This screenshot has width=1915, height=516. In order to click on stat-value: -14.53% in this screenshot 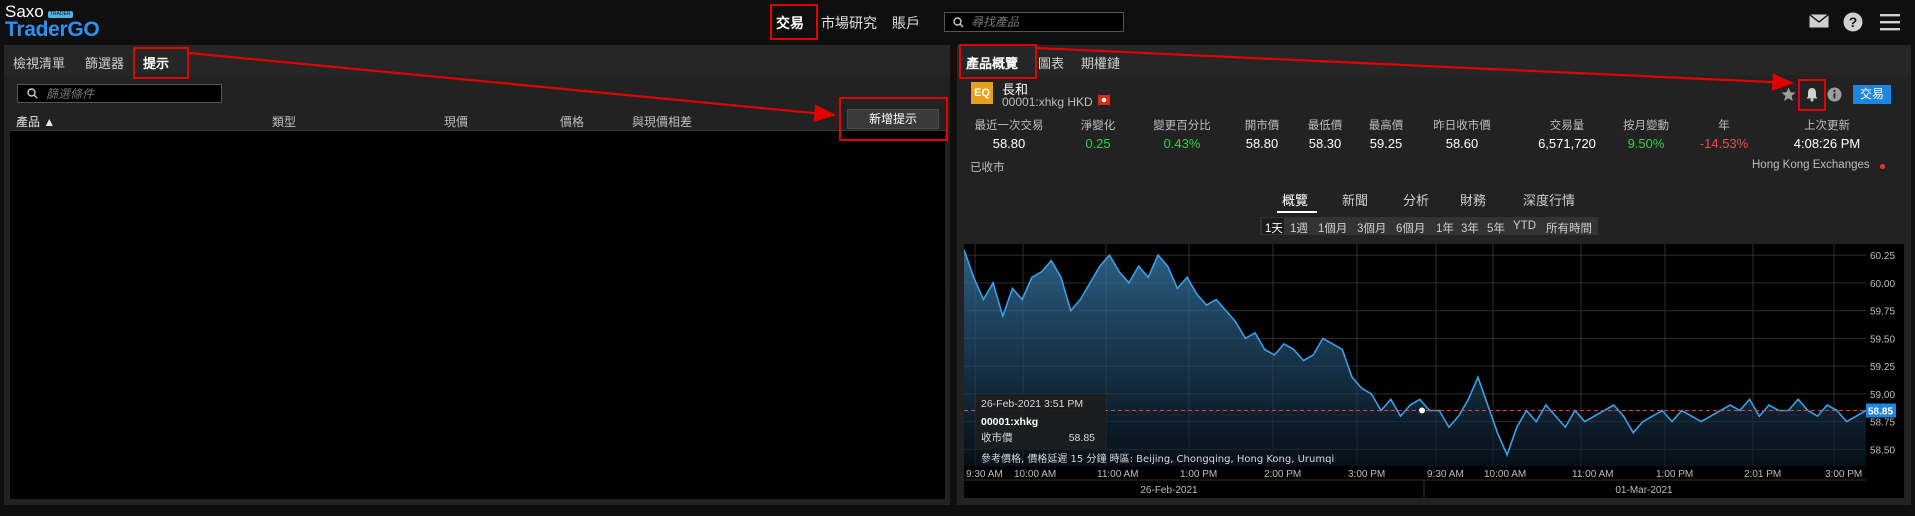, I will do `click(1724, 143)`.